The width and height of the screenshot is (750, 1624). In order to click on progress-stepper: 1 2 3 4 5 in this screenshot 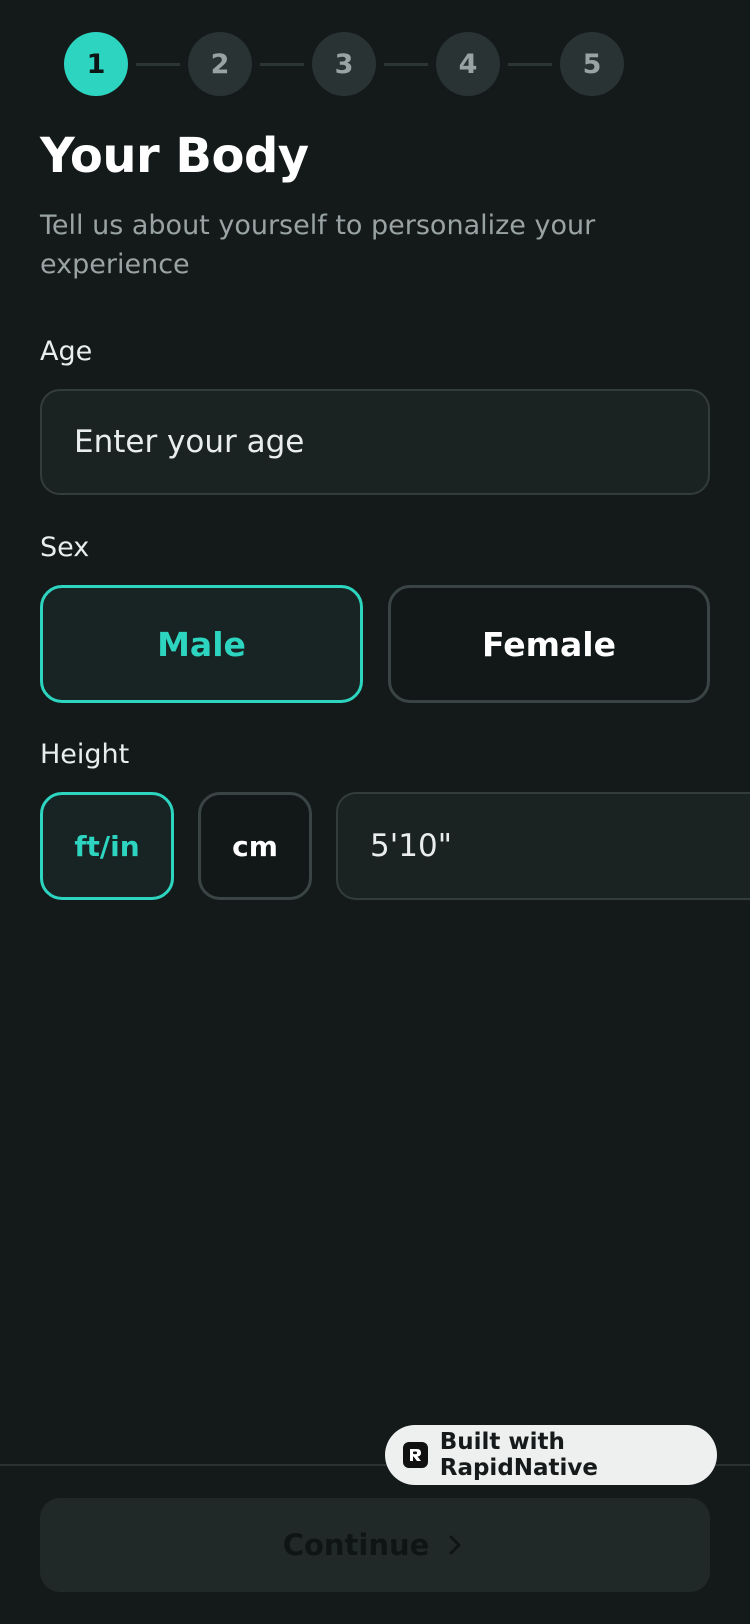, I will do `click(344, 64)`.